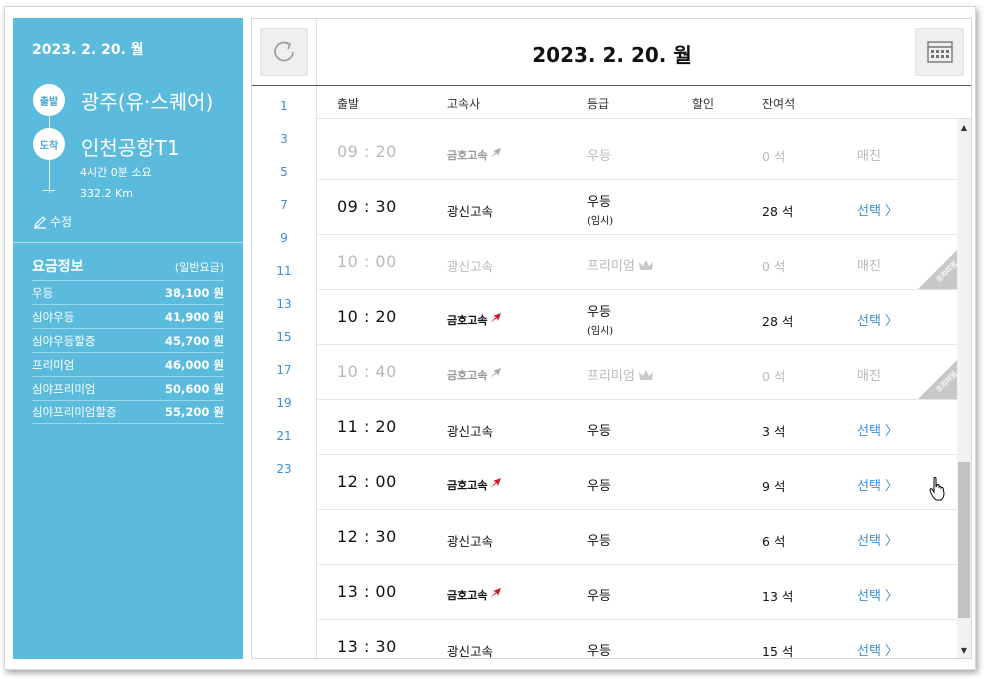  I want to click on fare-title: 요금정보, so click(58, 267).